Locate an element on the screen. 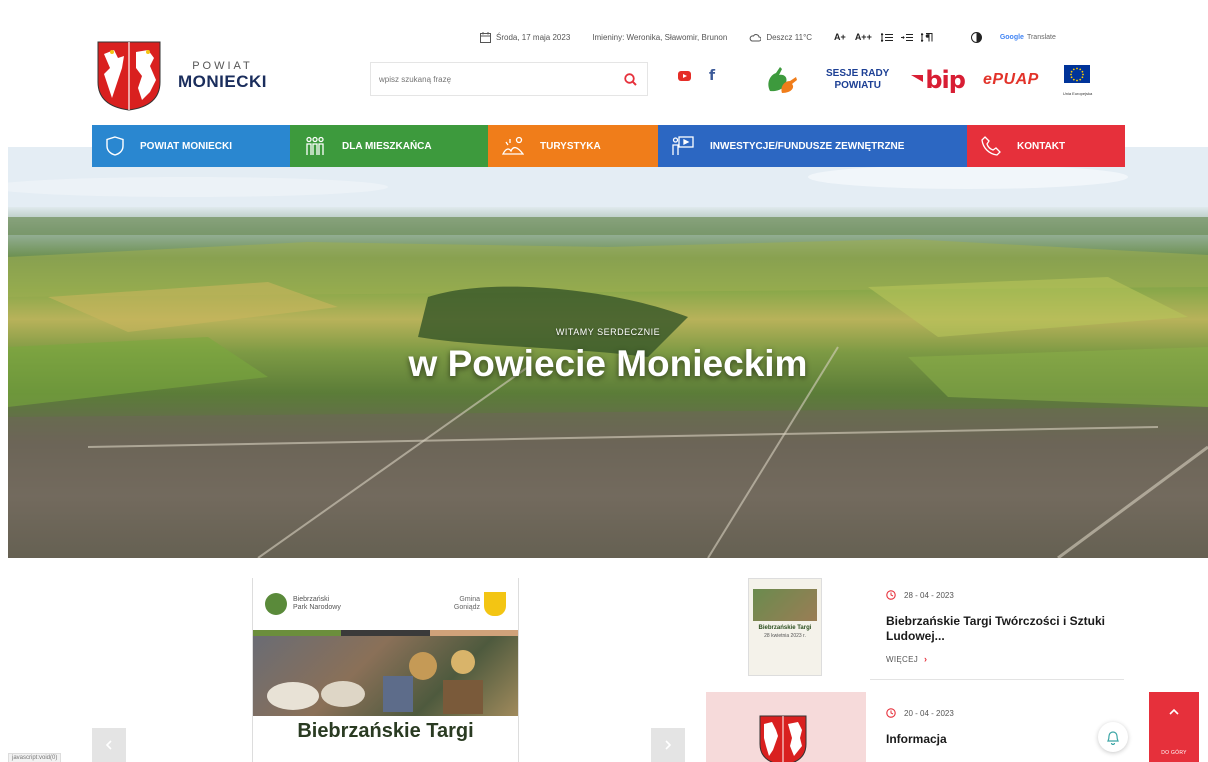 This screenshot has height=762, width=1208. nav-item-dla-mieszkanca: DLA MIESZKAŃCA is located at coordinates (389, 146).